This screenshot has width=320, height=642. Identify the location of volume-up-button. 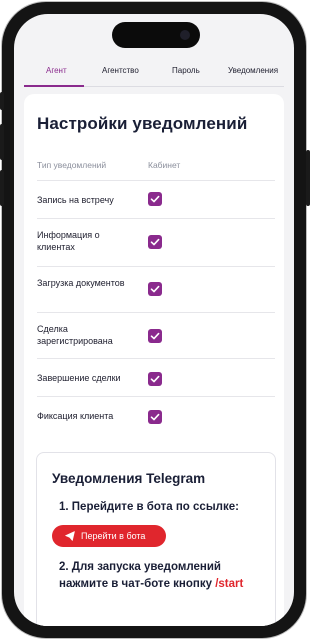
(2, 142).